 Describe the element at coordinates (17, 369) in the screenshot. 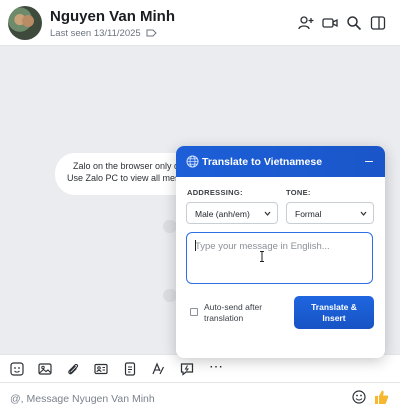

I see `sticker-icon` at that location.